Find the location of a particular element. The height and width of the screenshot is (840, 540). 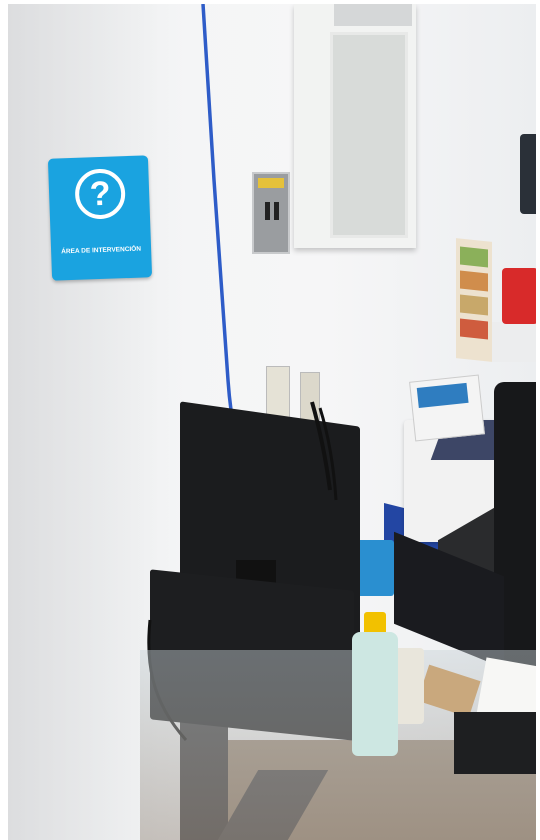

lotion-bottle is located at coordinates (375, 694).